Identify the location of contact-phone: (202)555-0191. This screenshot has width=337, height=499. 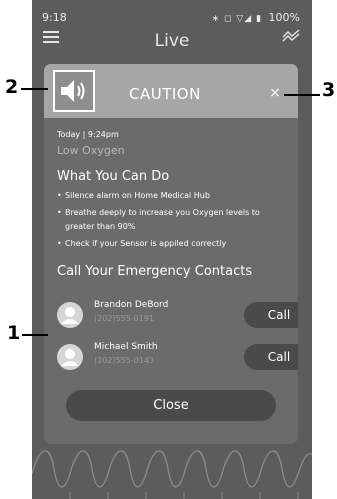
(124, 318).